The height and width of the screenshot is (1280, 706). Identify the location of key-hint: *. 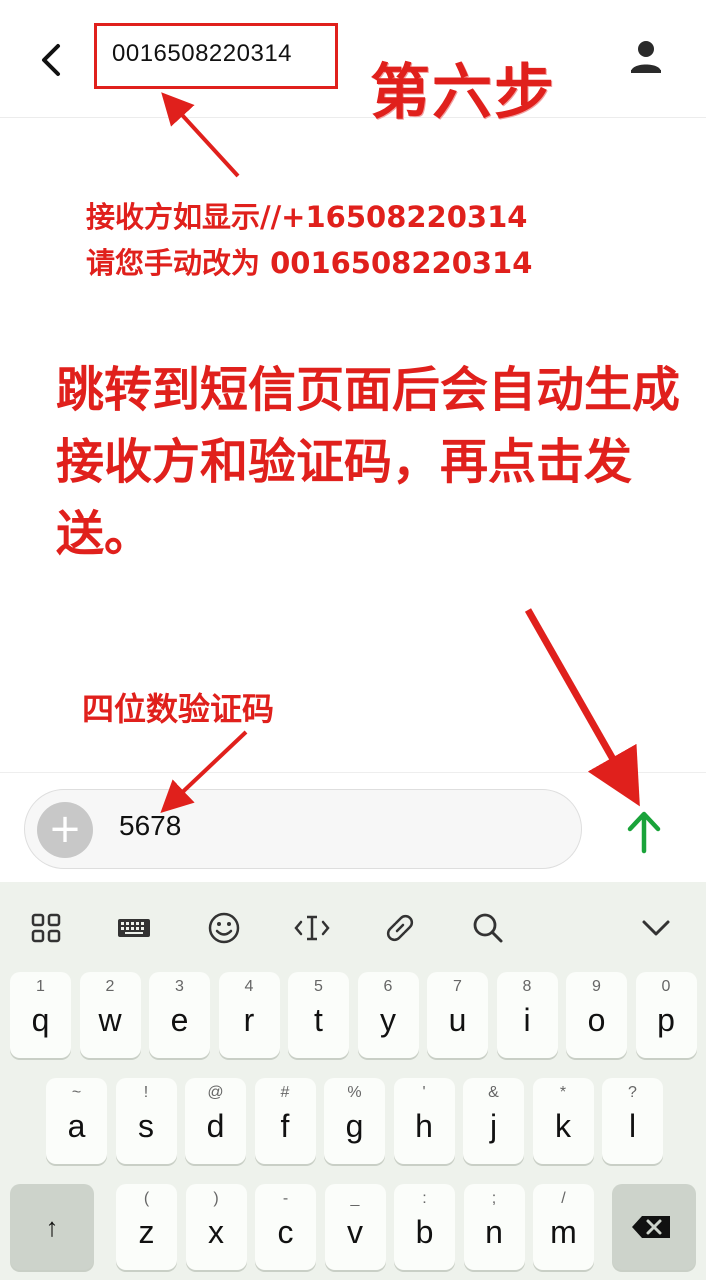
(563, 1092).